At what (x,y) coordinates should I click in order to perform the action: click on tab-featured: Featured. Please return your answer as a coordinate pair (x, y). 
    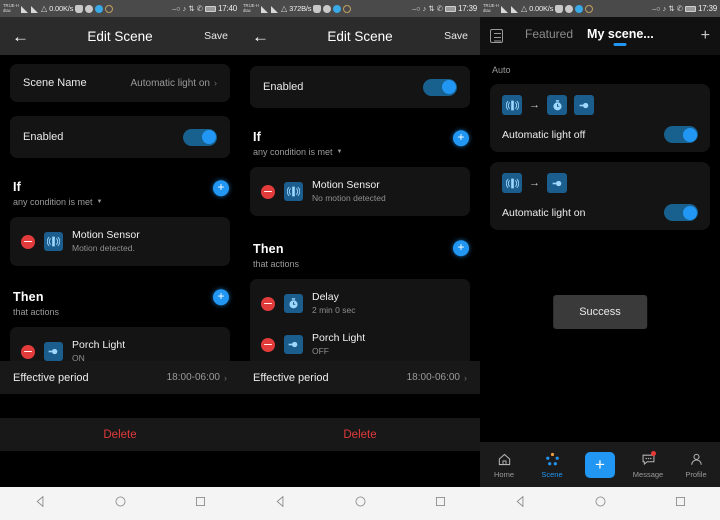
    Looking at the image, I should click on (549, 36).